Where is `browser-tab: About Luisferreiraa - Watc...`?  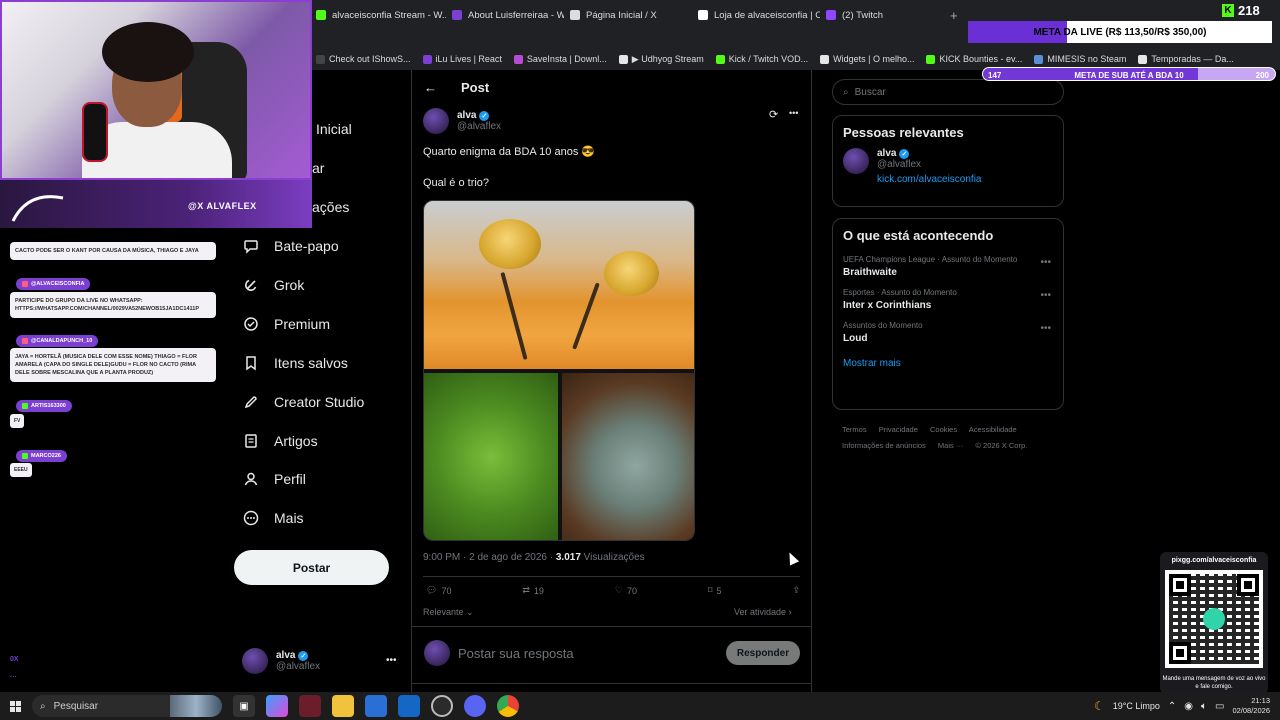
browser-tab: About Luisferreiraa - Watc... is located at coordinates (505, 15).